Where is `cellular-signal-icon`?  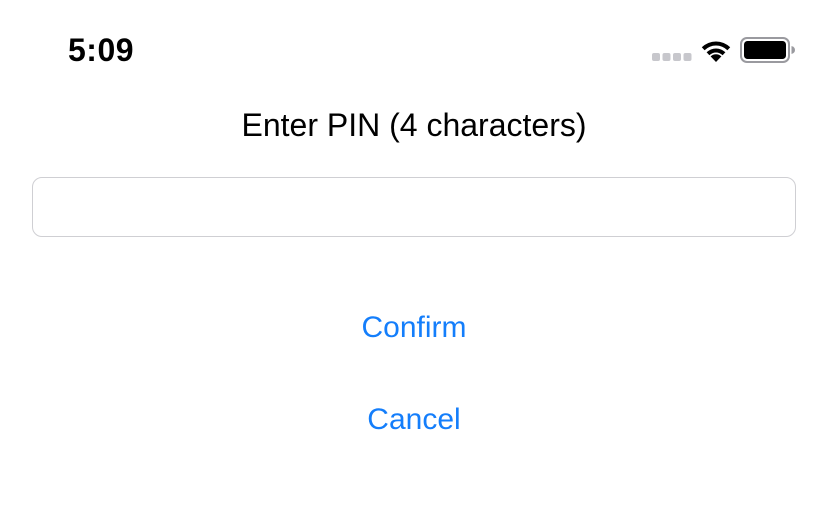
cellular-signal-icon is located at coordinates (672, 57).